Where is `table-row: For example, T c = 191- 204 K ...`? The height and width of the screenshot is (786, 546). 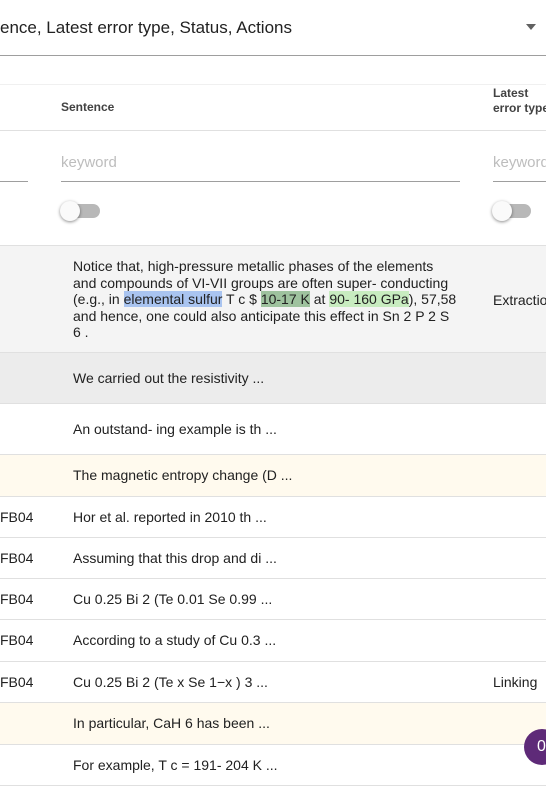
table-row: For example, T c = 191- 204 K ... is located at coordinates (273, 765).